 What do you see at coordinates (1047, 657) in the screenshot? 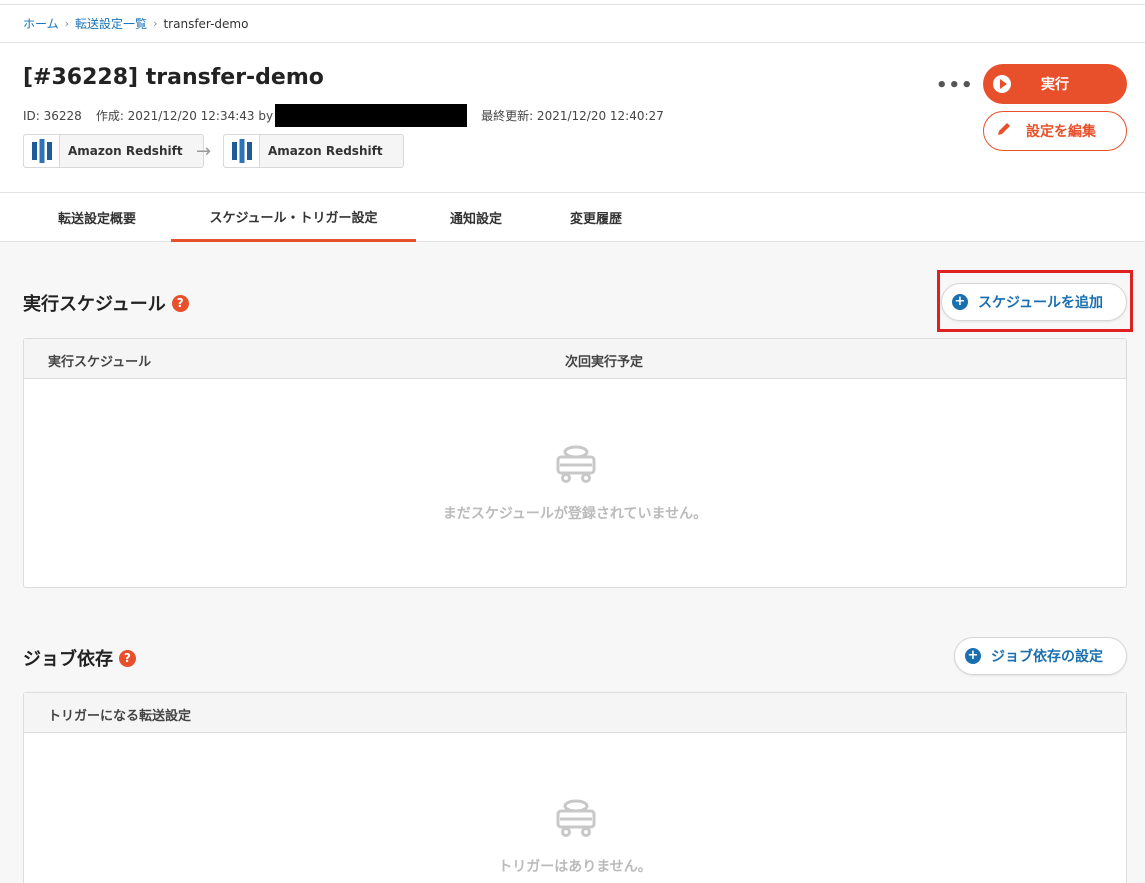
I see `job-dependency-label: ジョブ依存の設定` at bounding box center [1047, 657].